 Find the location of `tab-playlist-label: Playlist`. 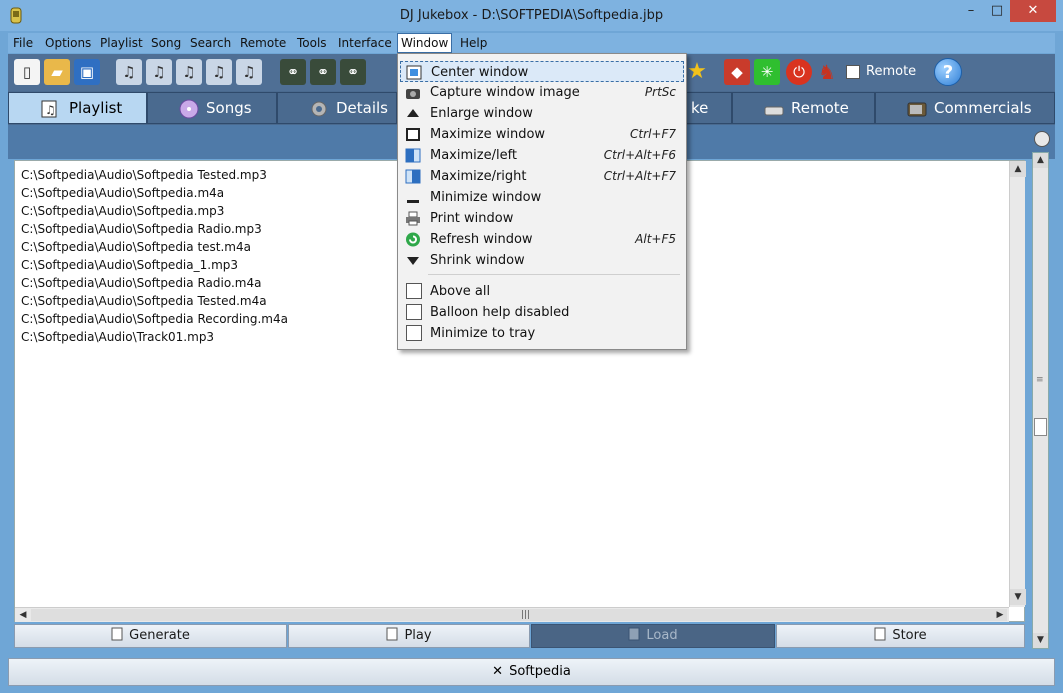

tab-playlist-label: Playlist is located at coordinates (96, 108).